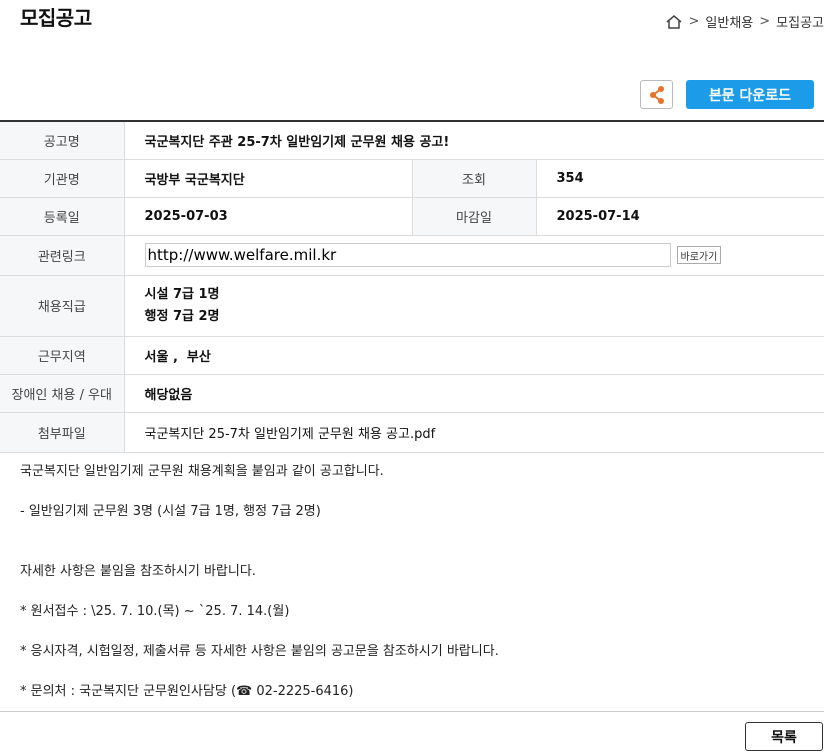 Image resolution: width=824 pixels, height=752 pixels. What do you see at coordinates (138, 571) in the screenshot?
I see `body-line: 자세한 사항은 붙임을 참조하시기 바랍니다.` at bounding box center [138, 571].